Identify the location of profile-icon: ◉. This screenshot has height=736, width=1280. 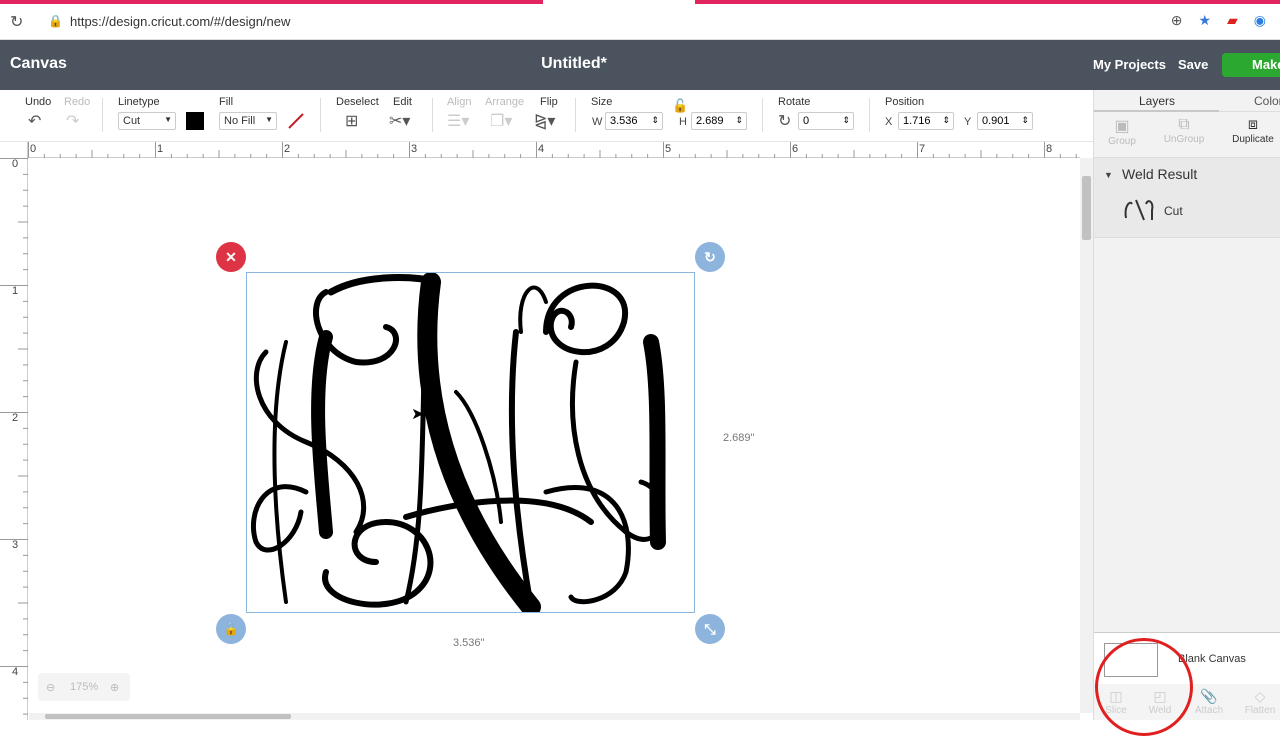
(1260, 20).